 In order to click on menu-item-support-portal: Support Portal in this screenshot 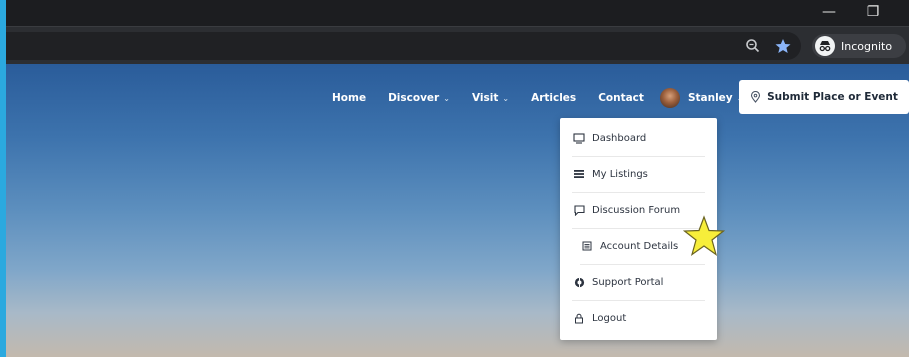, I will do `click(638, 282)`.